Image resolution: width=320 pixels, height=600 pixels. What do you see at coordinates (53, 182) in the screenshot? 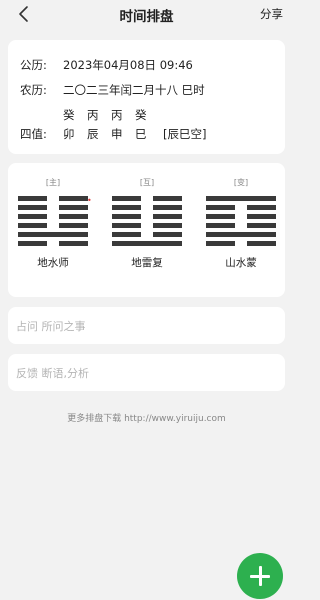
I see `hexagram-tag: [主]` at bounding box center [53, 182].